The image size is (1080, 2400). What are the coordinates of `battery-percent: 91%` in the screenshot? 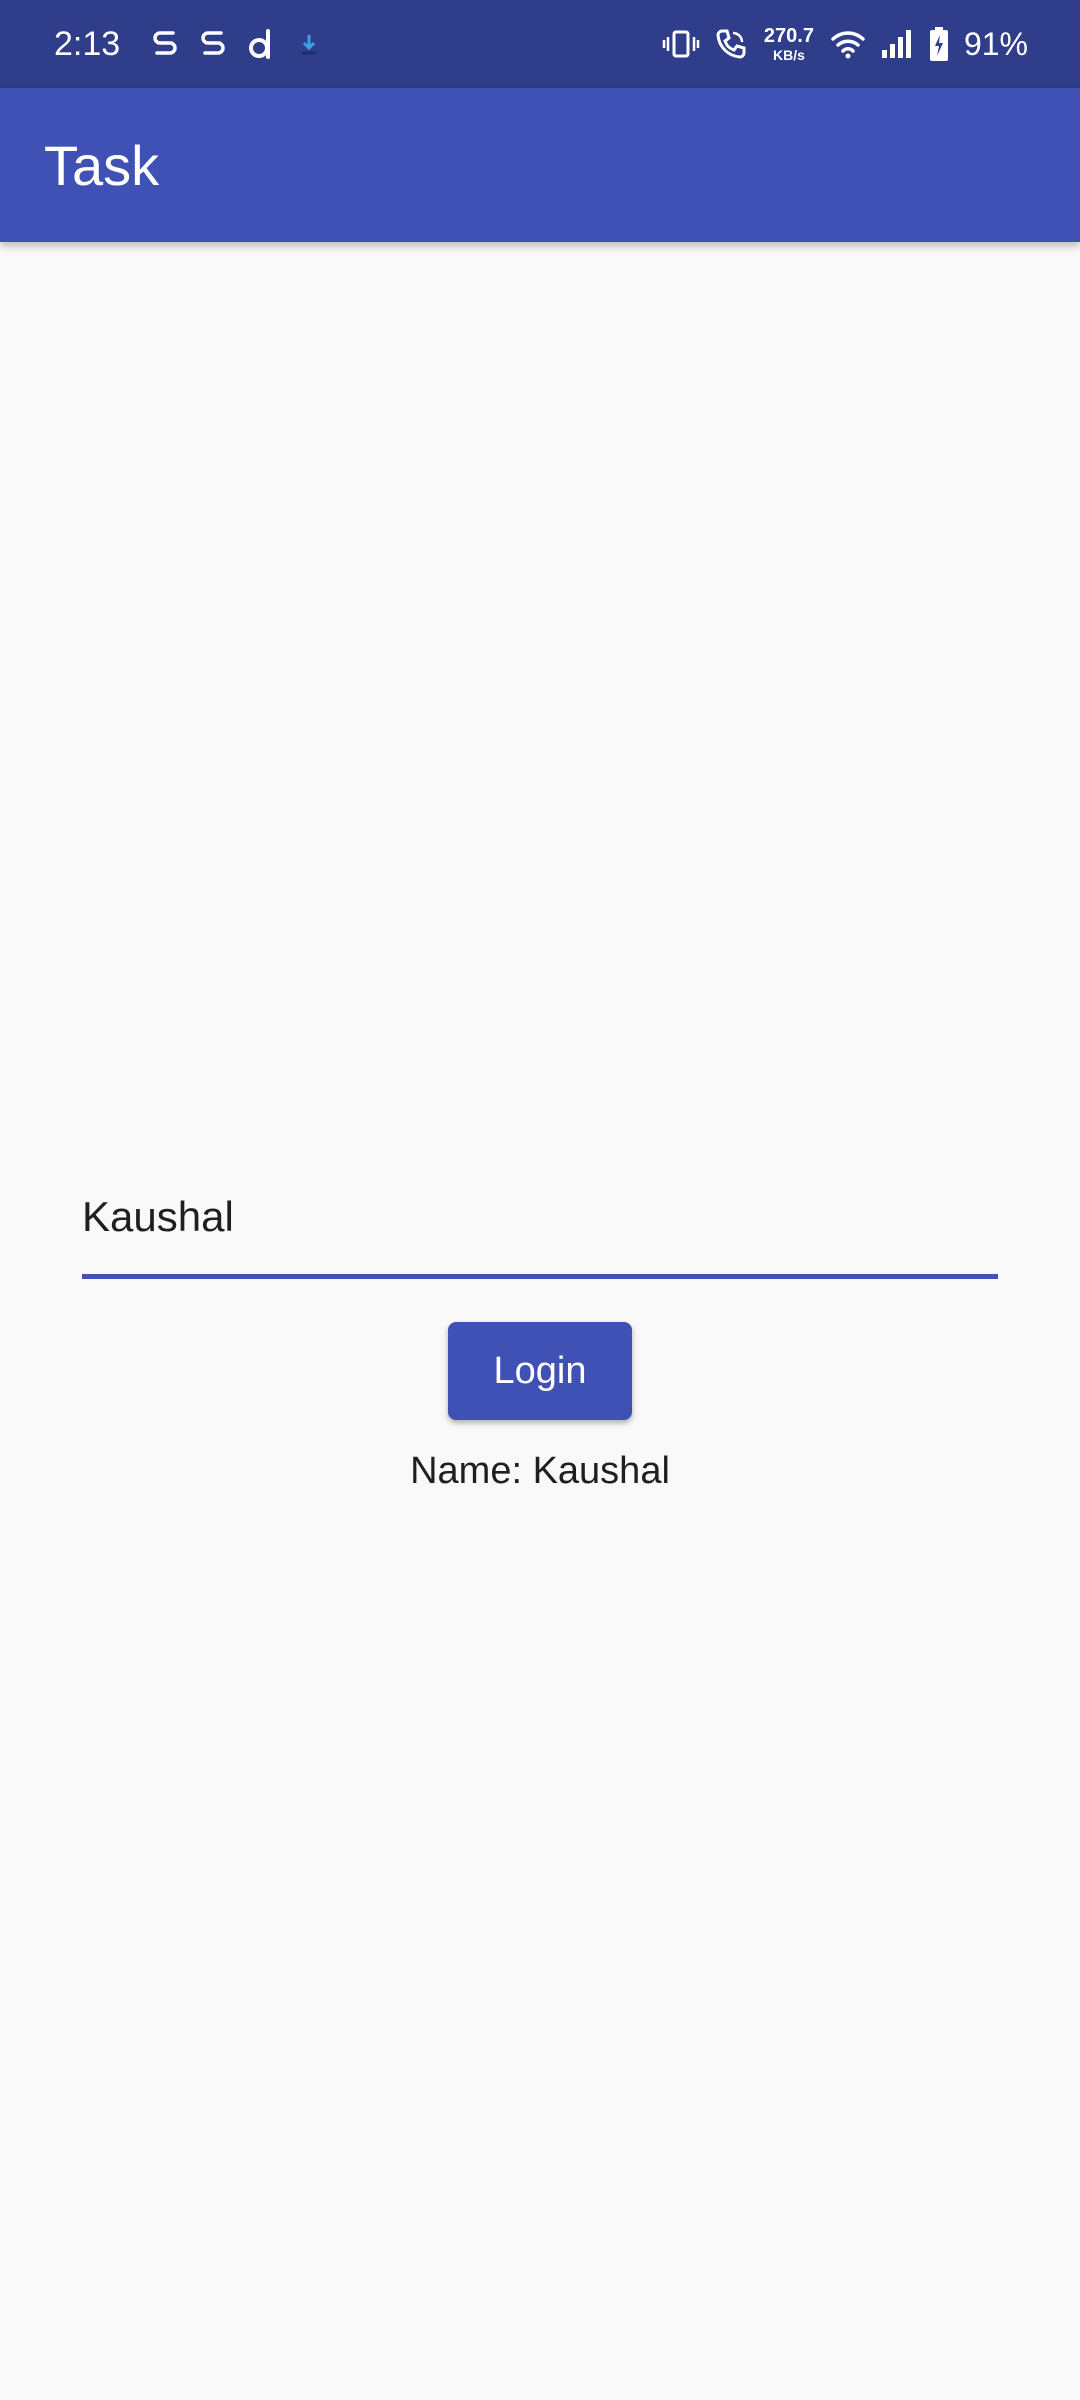 It's located at (995, 43).